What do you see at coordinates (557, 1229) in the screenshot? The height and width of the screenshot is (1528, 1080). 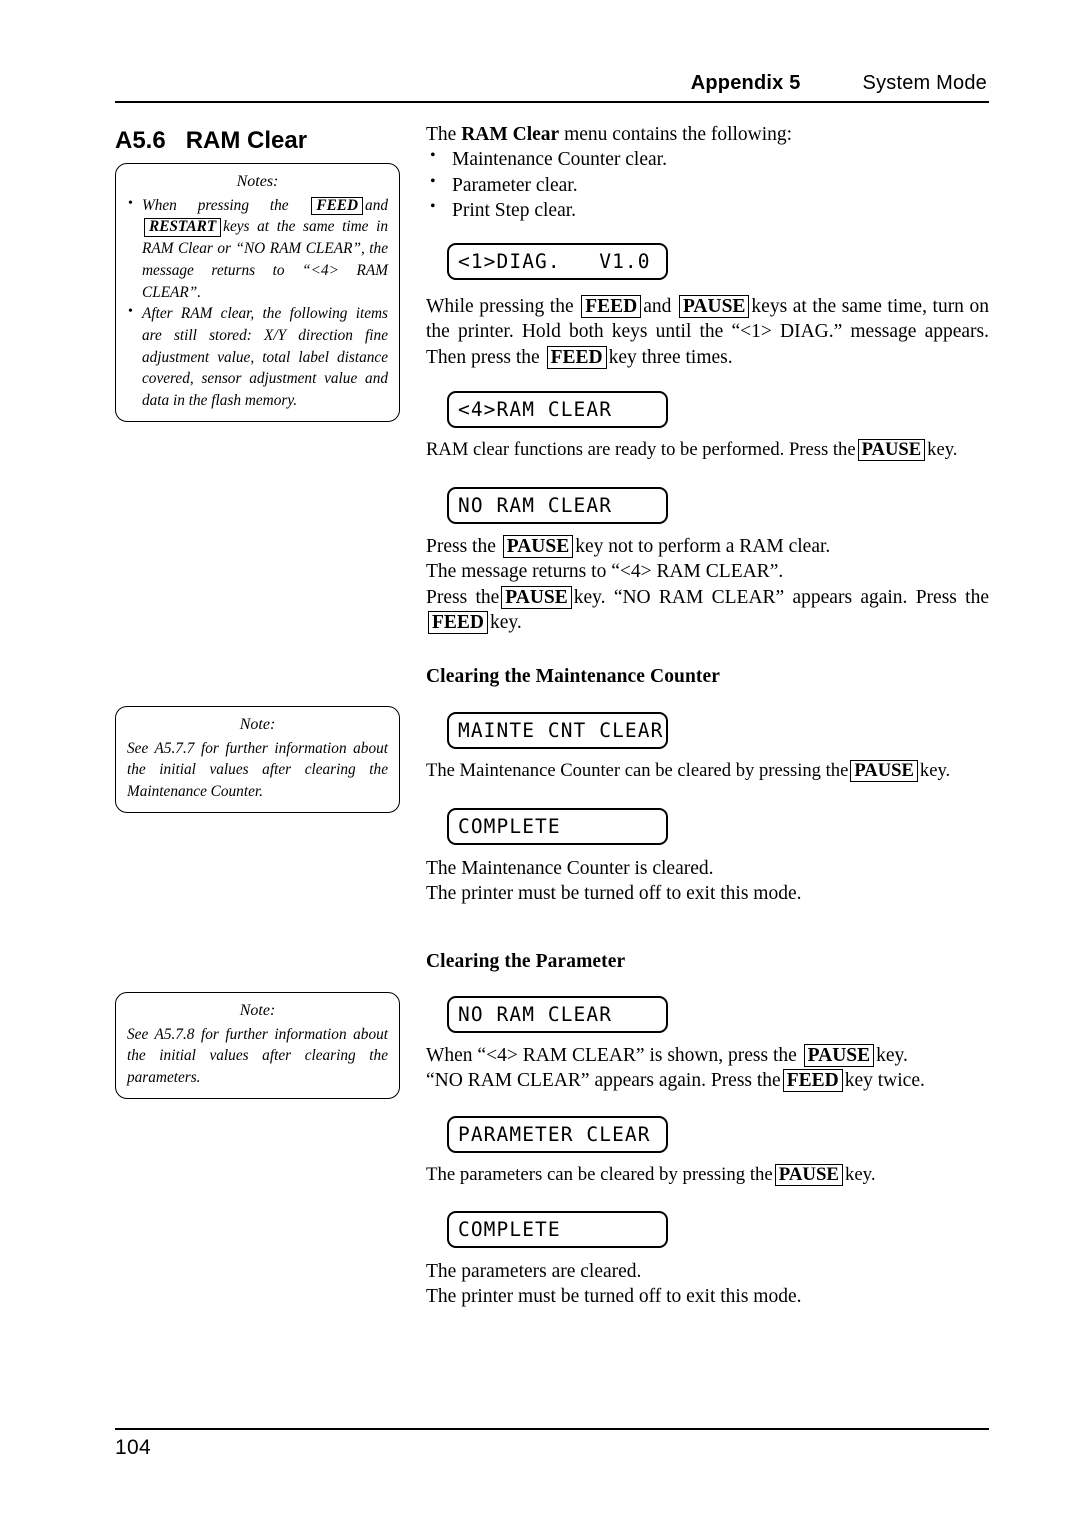 I see `lcd-display-complete-2: COMPLETE` at bounding box center [557, 1229].